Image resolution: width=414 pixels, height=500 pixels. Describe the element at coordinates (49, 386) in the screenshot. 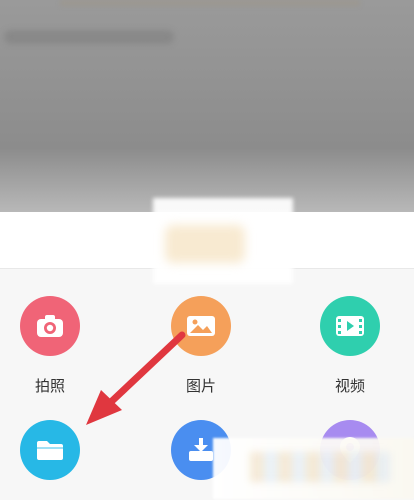

I see `camera-label: 拍照` at that location.